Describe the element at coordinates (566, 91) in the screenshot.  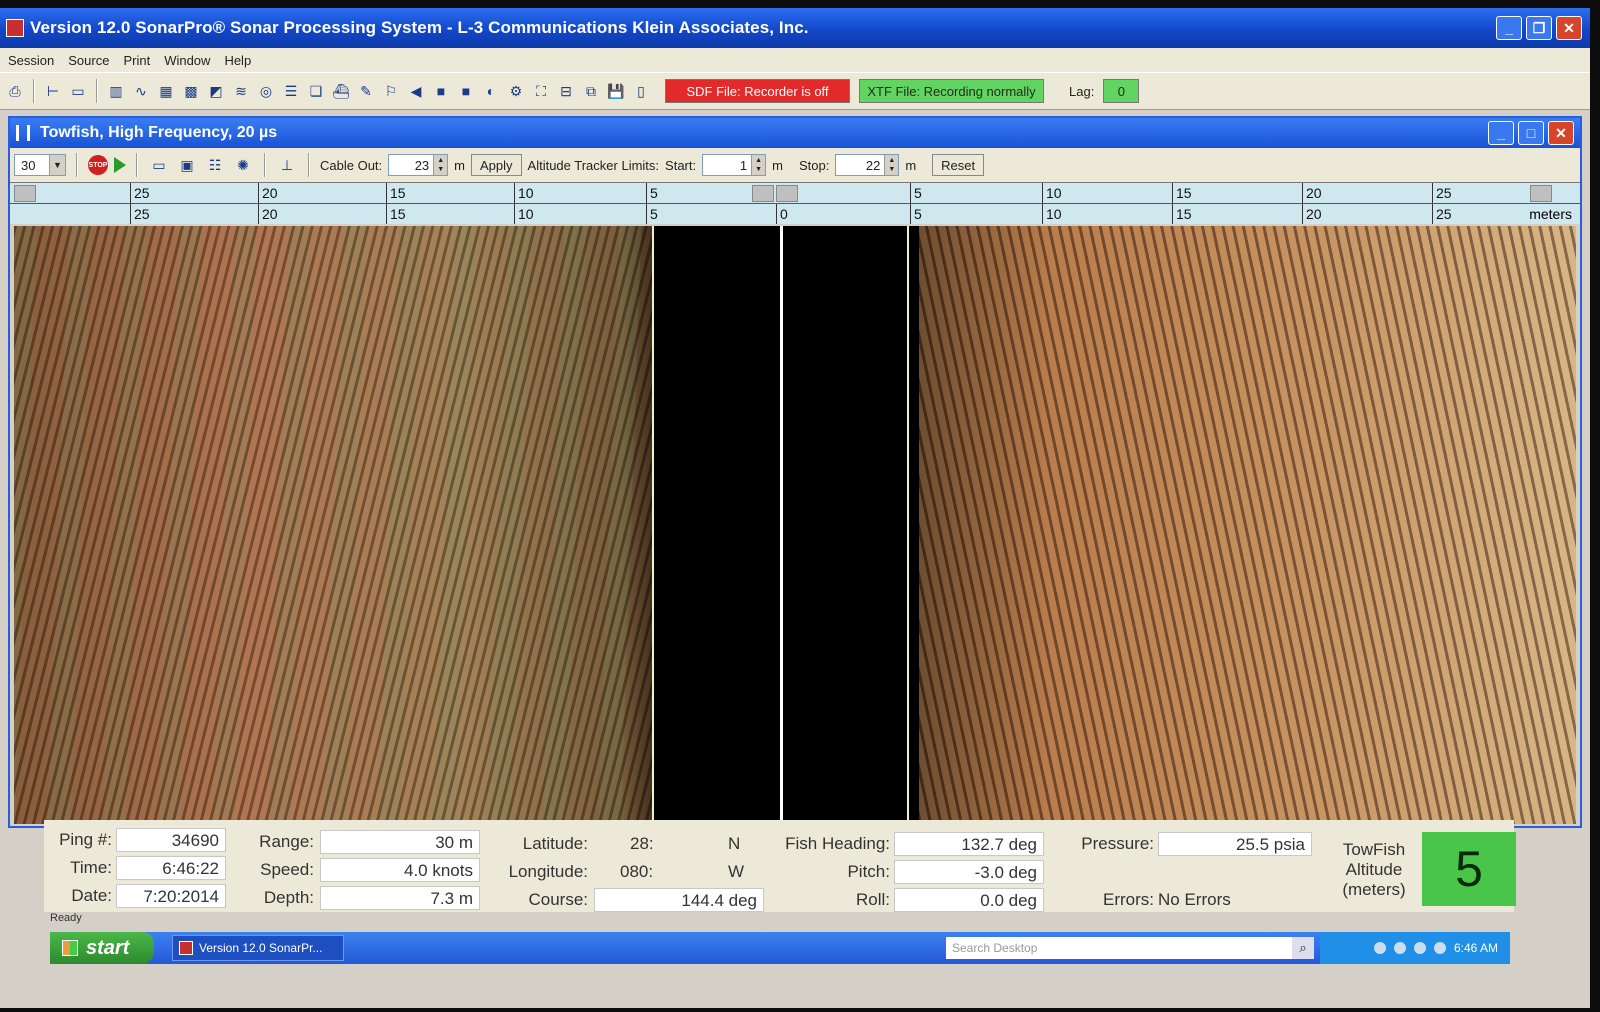
I see `split-icon: ⊟` at that location.